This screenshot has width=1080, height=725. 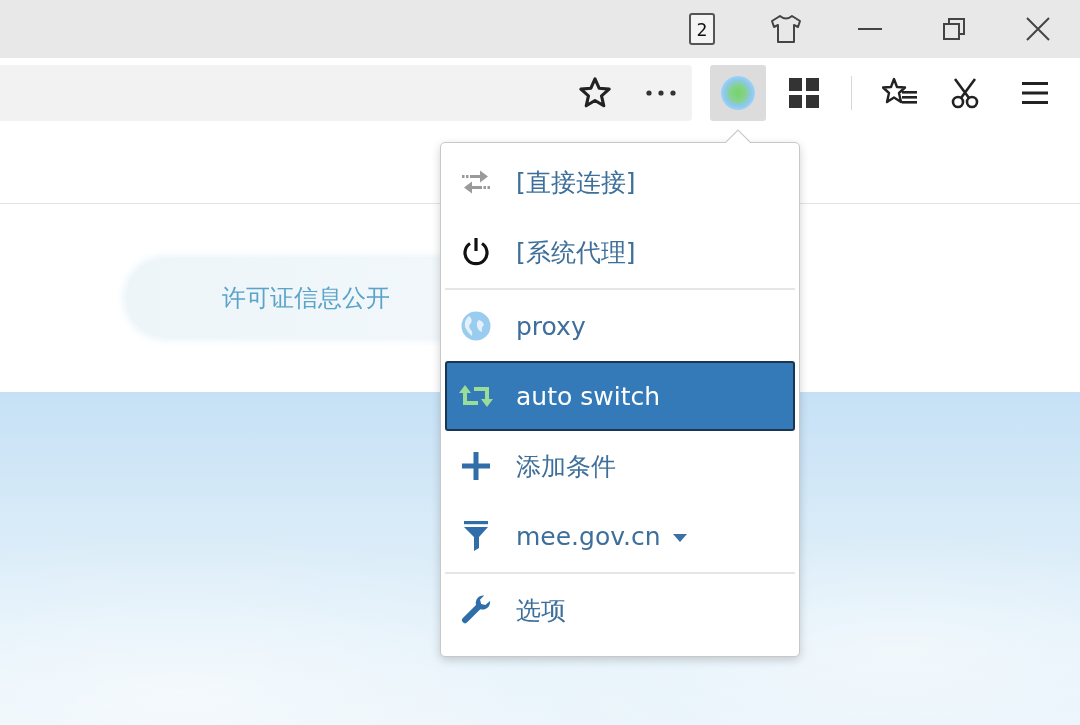 What do you see at coordinates (738, 93) in the screenshot?
I see `disc-icon` at bounding box center [738, 93].